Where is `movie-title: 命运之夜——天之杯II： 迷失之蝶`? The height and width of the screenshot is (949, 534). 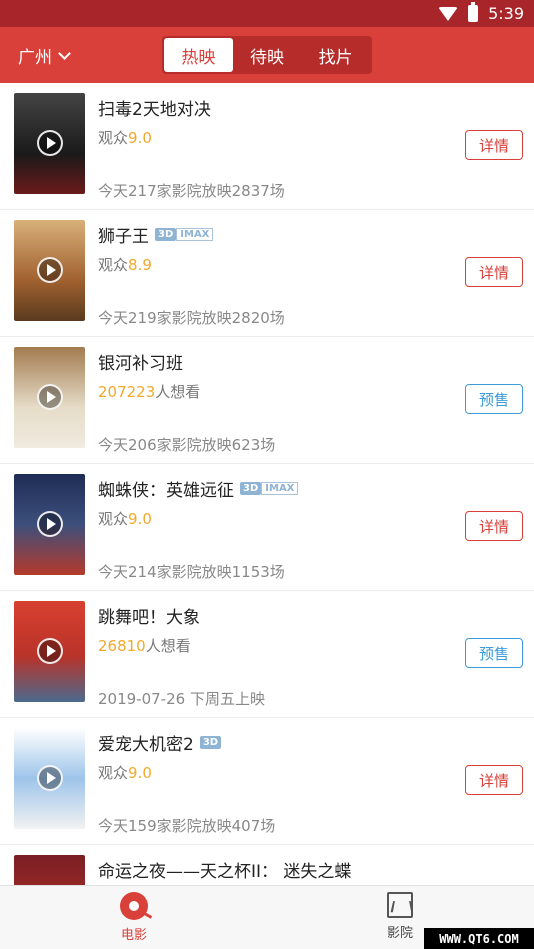 movie-title: 命运之夜——天之杯II： 迷失之蝶 is located at coordinates (225, 872).